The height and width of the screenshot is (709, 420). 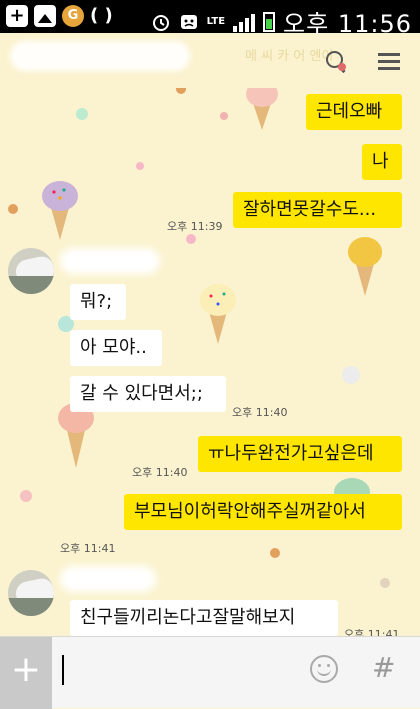 What do you see at coordinates (389, 61) in the screenshot?
I see `menu-icon` at bounding box center [389, 61].